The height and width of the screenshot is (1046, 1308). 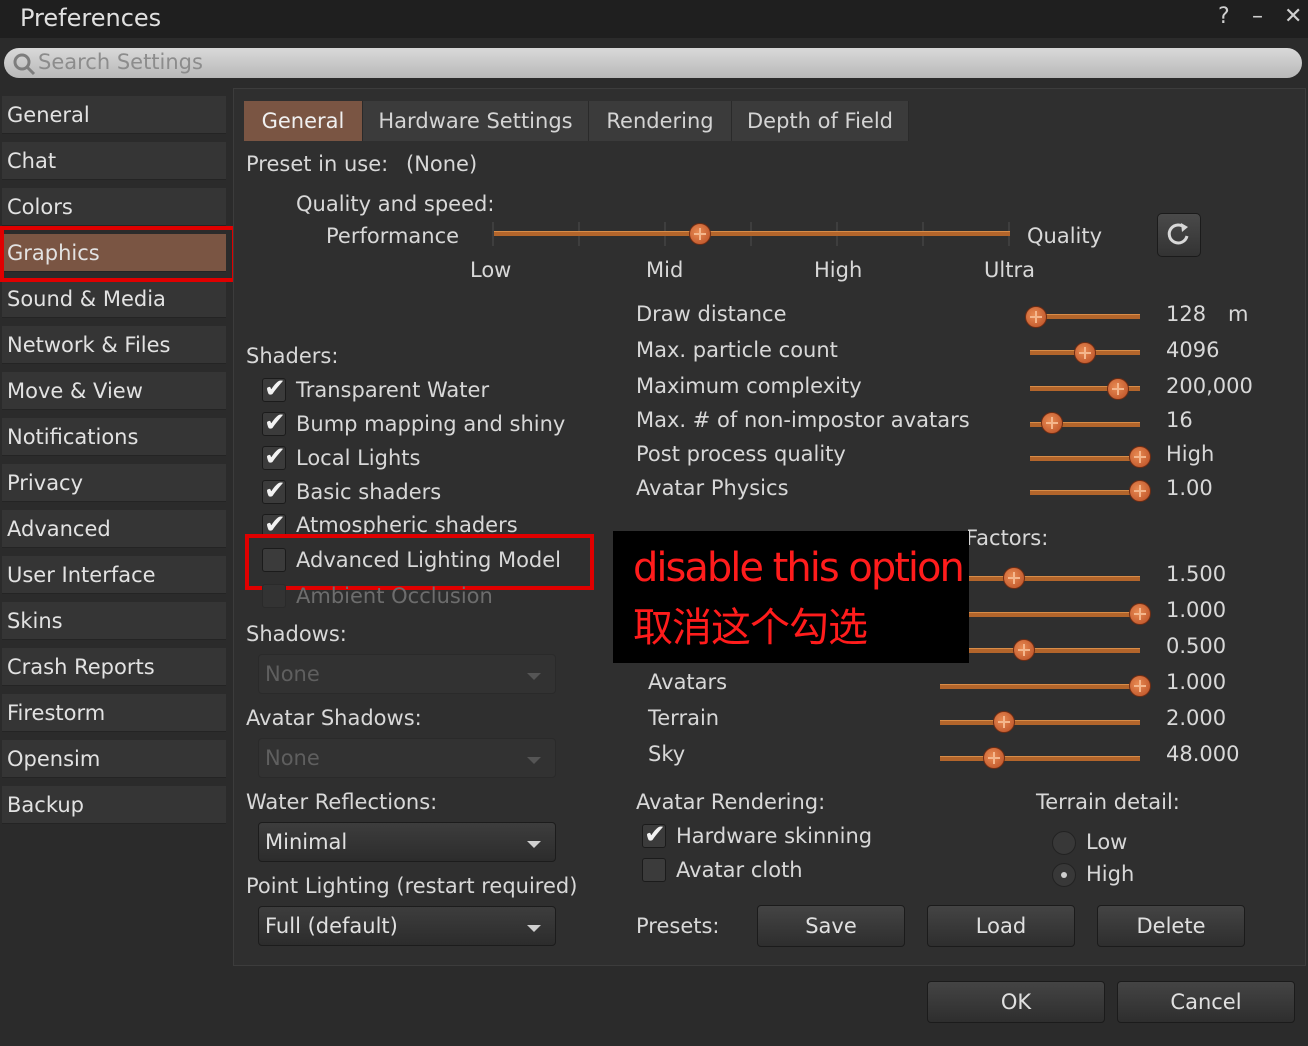 I want to click on sidebar-item-backup: Backup, so click(x=114, y=805).